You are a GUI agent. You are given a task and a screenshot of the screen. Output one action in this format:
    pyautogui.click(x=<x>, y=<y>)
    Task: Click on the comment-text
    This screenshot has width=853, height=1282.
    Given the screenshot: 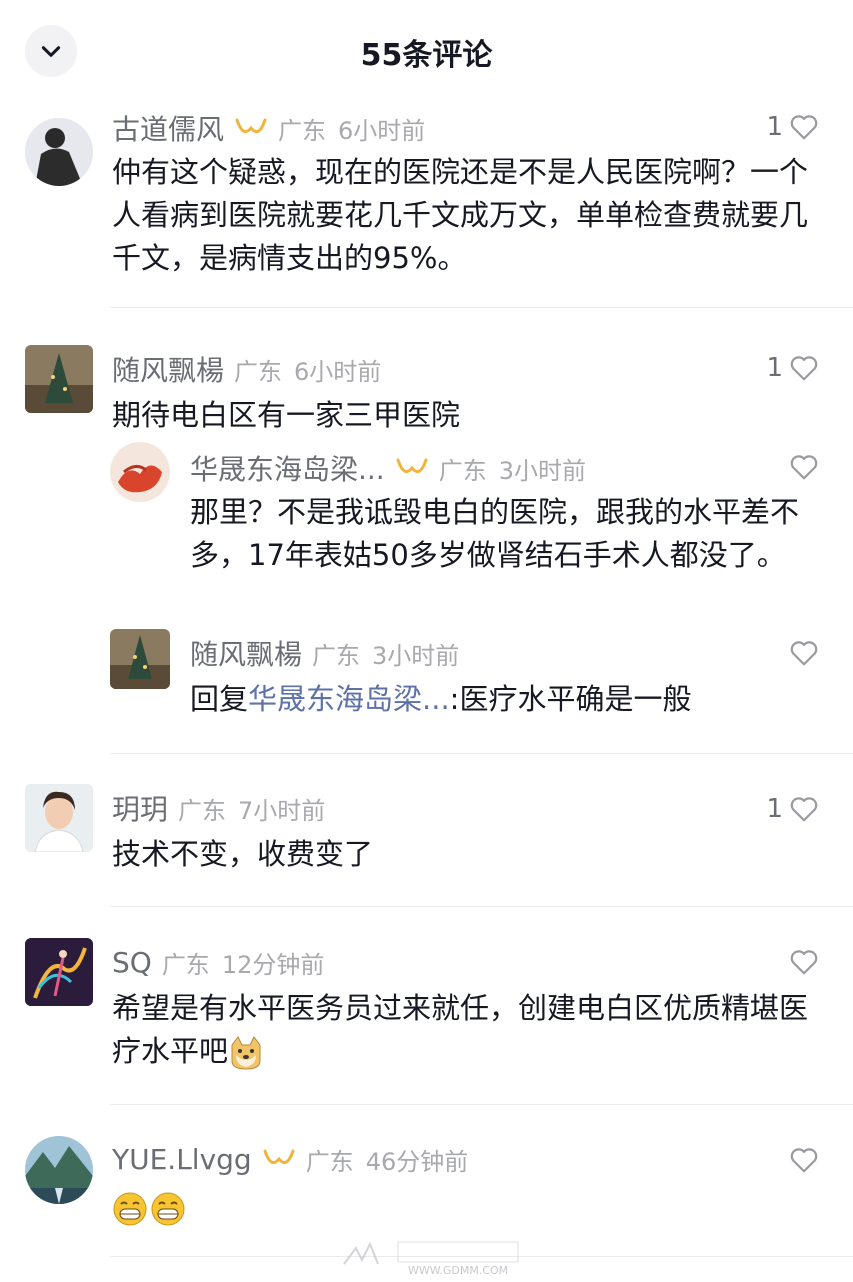 What is the action you would take?
    pyautogui.click(x=149, y=1207)
    